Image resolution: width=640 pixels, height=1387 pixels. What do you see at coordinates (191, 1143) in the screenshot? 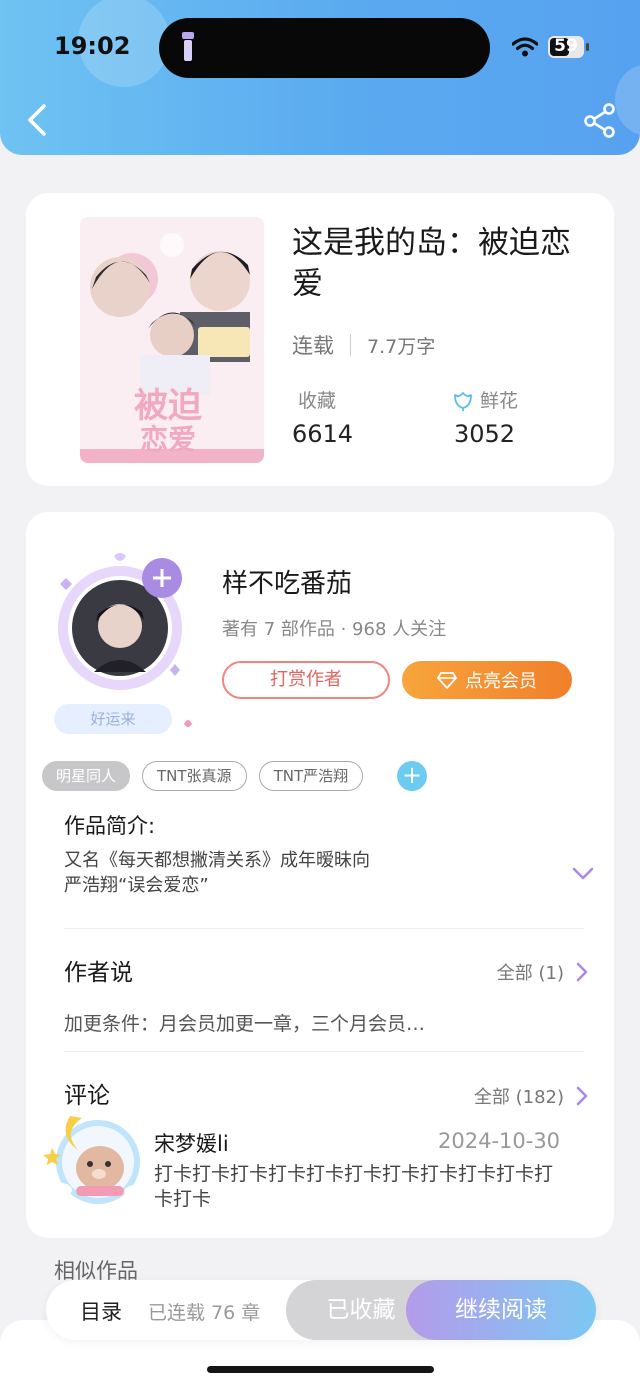
I see `comment-user: 宋梦媛li` at bounding box center [191, 1143].